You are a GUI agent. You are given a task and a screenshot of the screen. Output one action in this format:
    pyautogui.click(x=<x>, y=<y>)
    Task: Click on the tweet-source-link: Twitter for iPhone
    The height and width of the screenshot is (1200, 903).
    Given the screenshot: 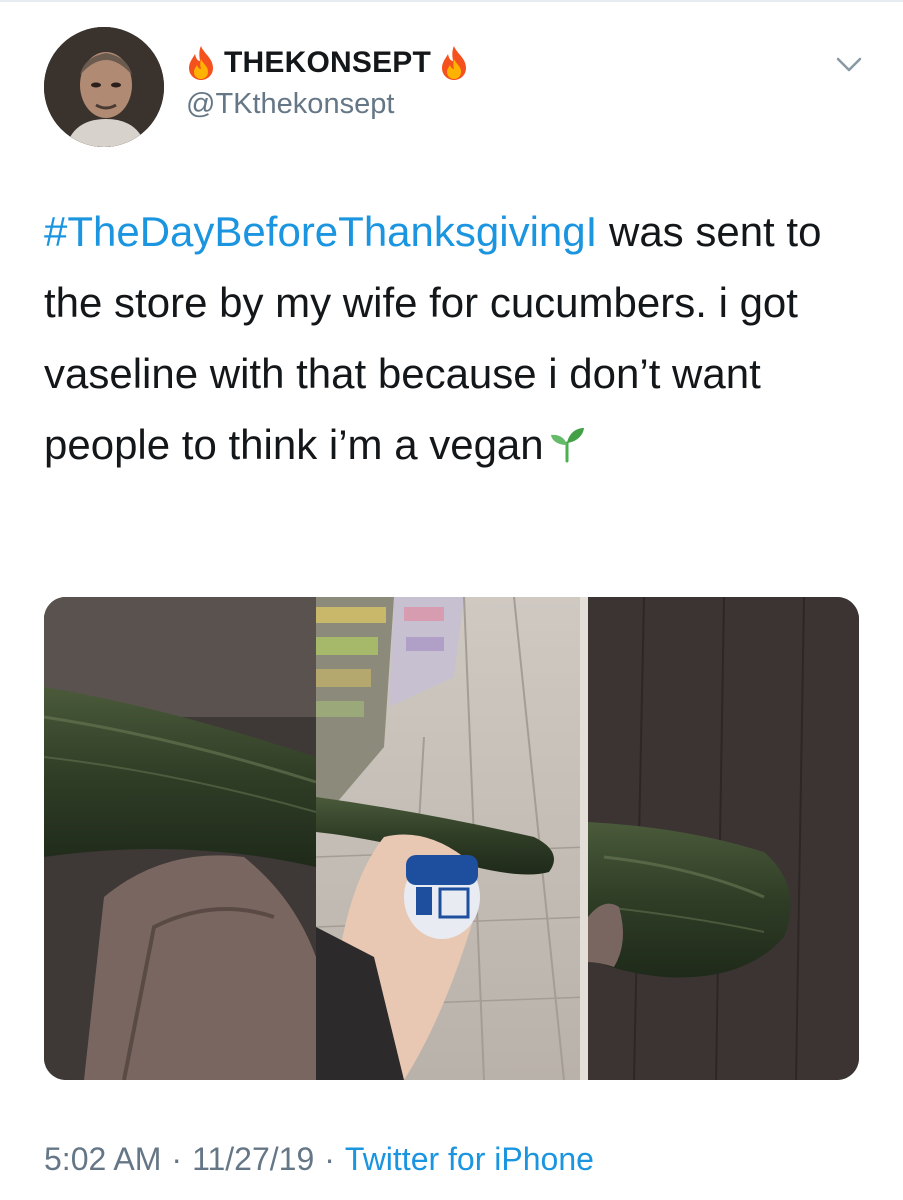 What is the action you would take?
    pyautogui.click(x=469, y=1159)
    